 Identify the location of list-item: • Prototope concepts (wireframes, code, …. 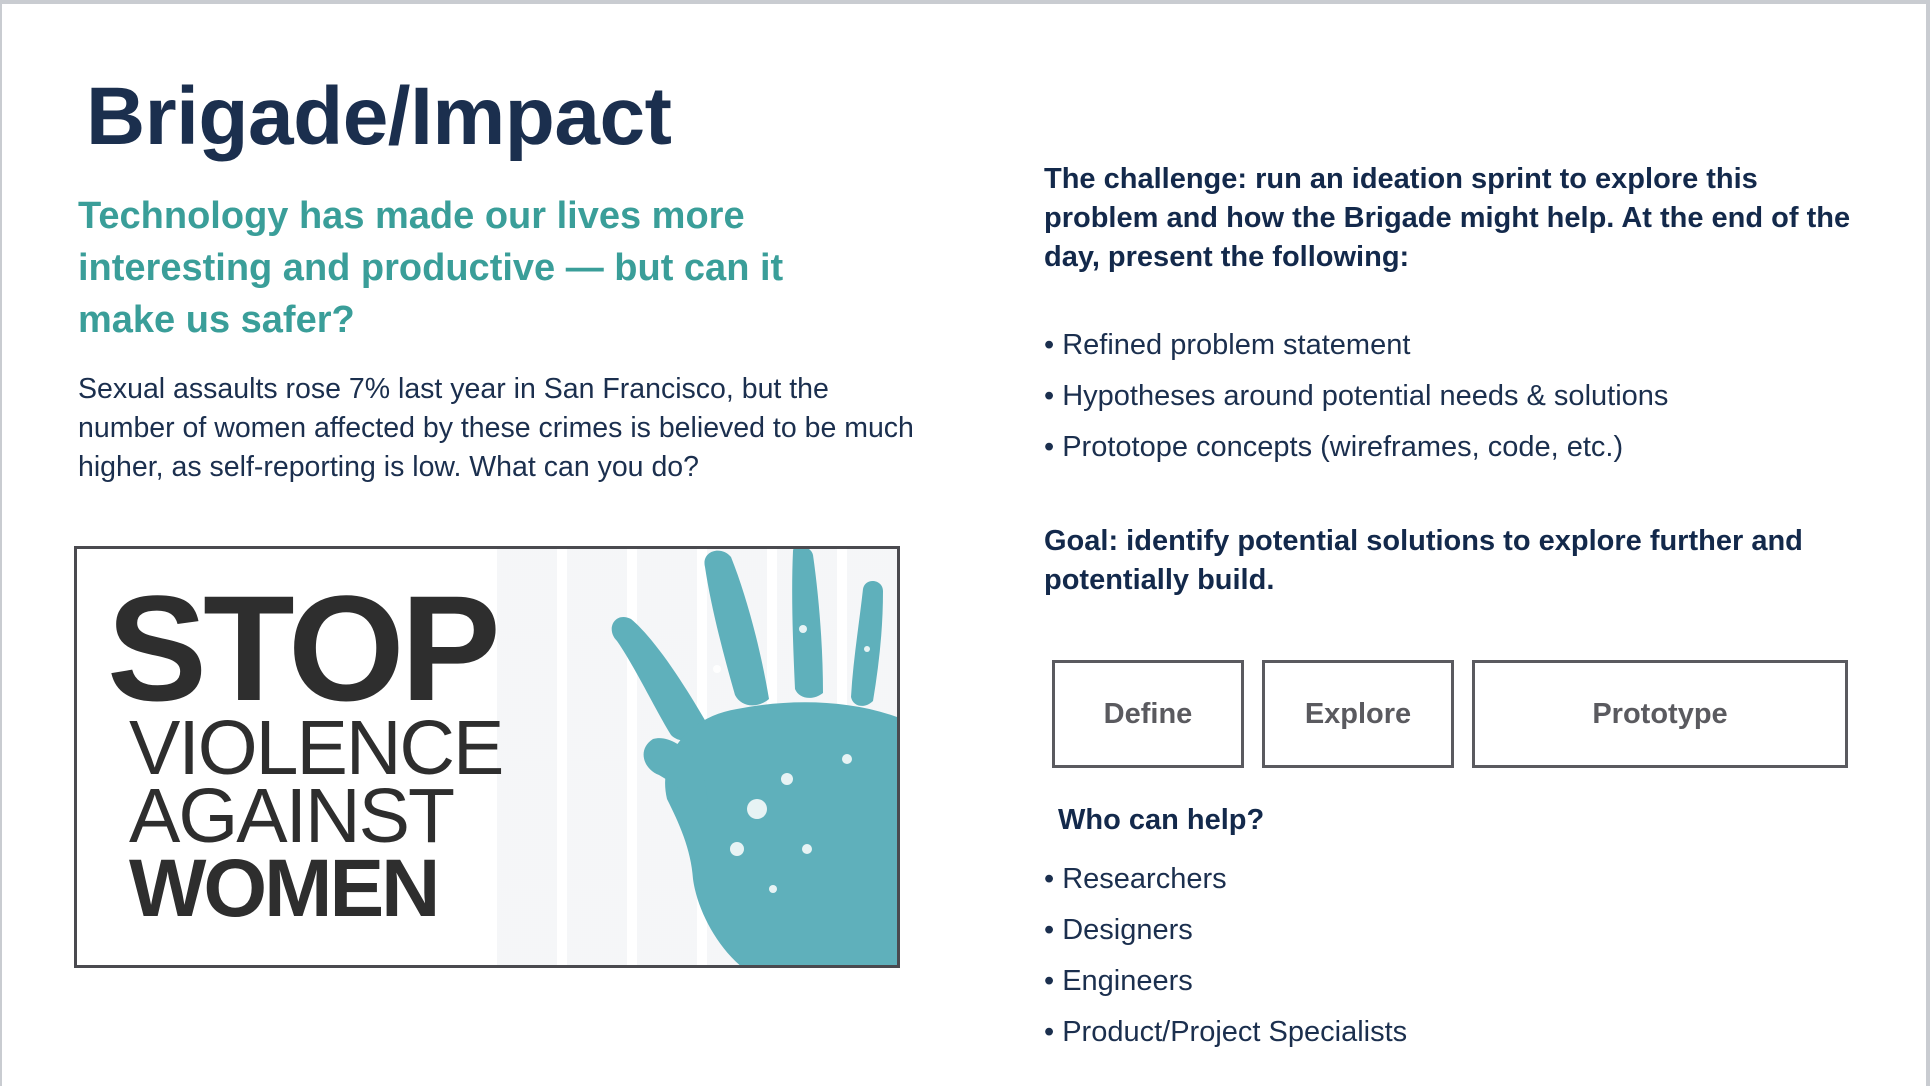
(1334, 447).